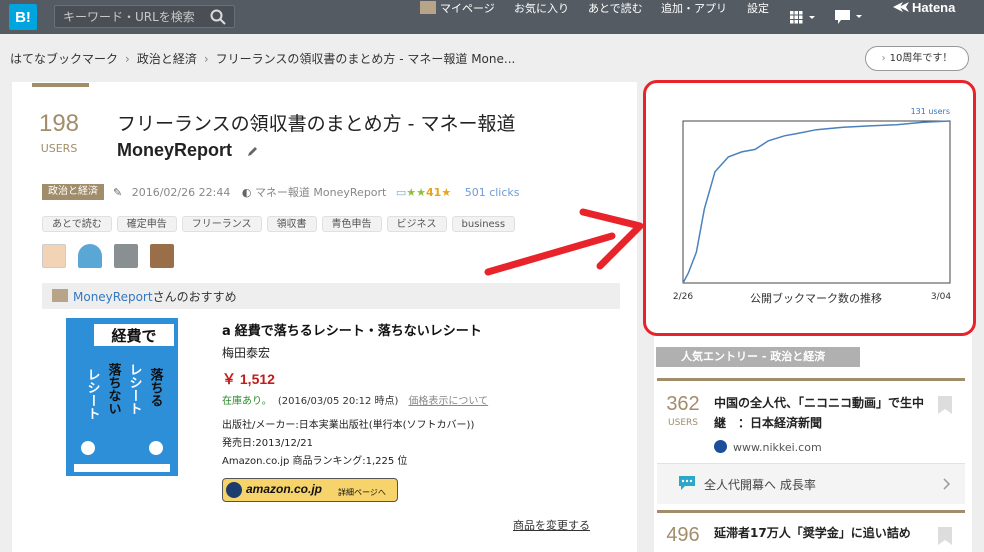 Image resolution: width=984 pixels, height=552 pixels. What do you see at coordinates (174, 150) in the screenshot?
I see `site-name: MoneyReport` at bounding box center [174, 150].